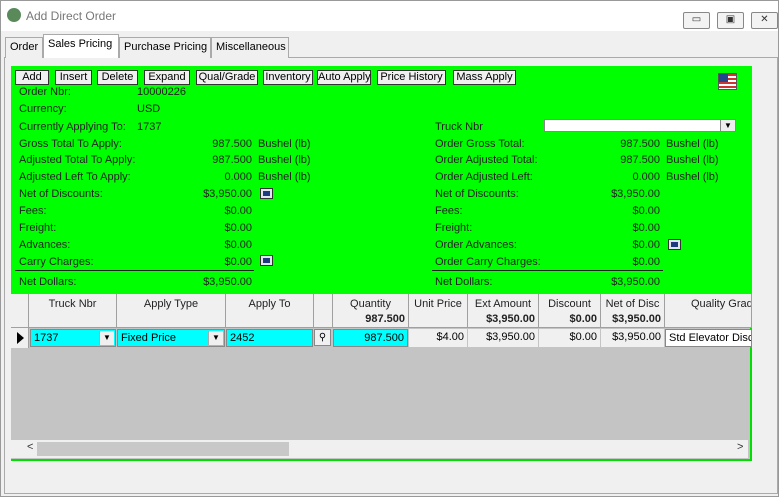 This screenshot has width=779, height=497. What do you see at coordinates (20, 311) in the screenshot?
I see `row-header-corner` at bounding box center [20, 311].